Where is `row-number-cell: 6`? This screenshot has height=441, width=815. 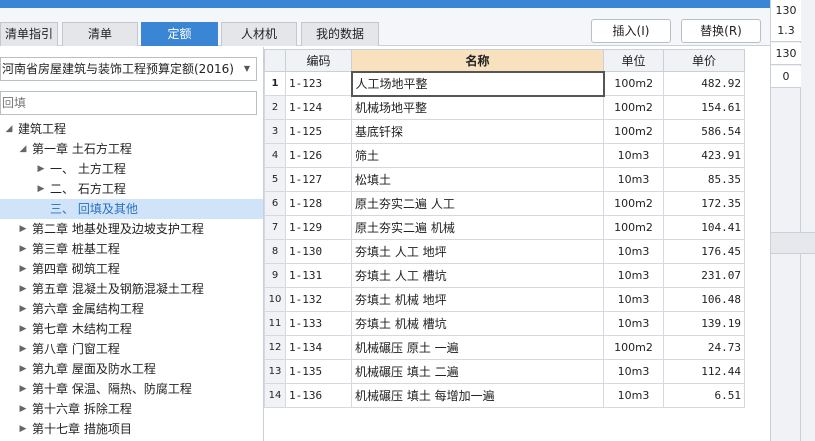
row-number-cell: 6 is located at coordinates (275, 203).